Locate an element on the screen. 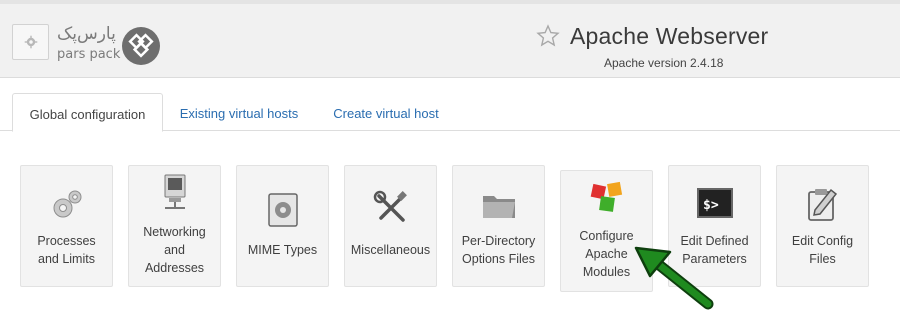  module-label: Miscellaneous is located at coordinates (390, 250).